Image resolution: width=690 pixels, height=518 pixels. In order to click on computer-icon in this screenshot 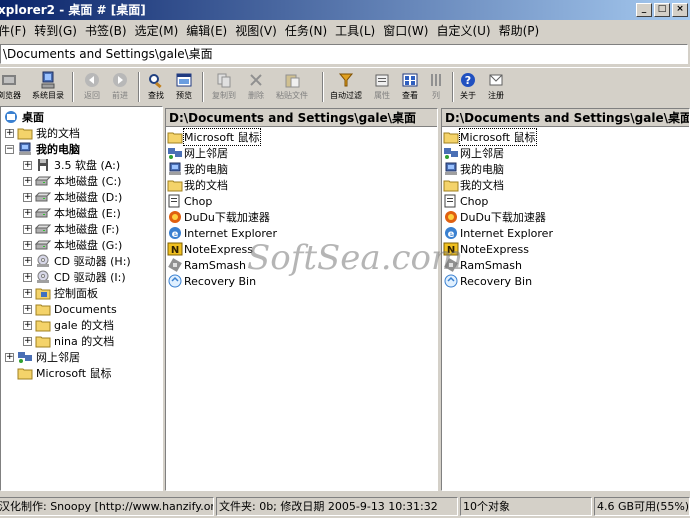, I will do `click(25, 149)`.